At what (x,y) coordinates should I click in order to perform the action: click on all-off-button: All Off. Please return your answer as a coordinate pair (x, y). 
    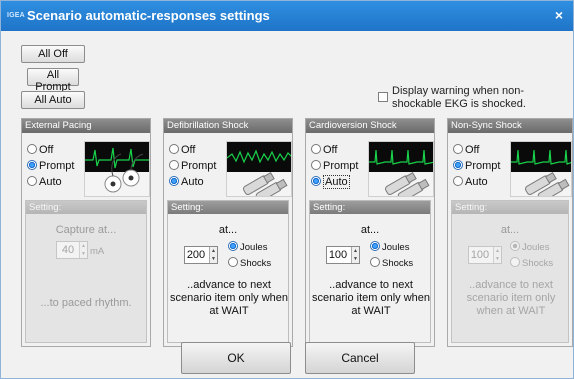
    Looking at the image, I should click on (53, 54).